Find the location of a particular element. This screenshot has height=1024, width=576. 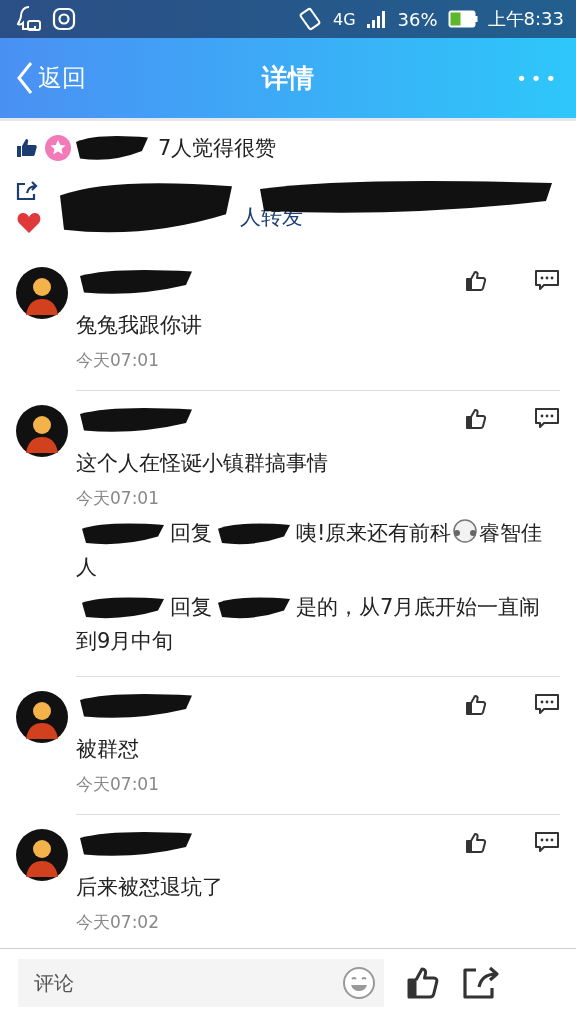

comment-text: 被群怼 is located at coordinates (108, 749).